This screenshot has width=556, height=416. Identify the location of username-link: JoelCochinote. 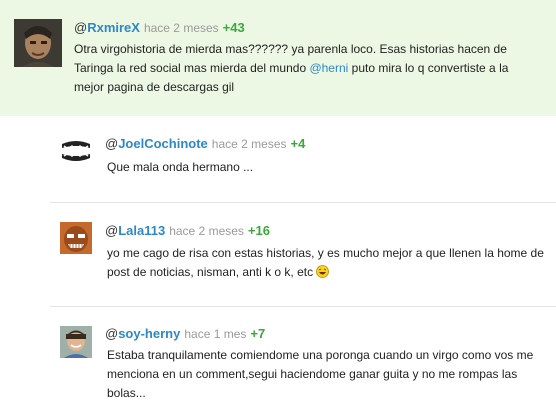
(163, 143).